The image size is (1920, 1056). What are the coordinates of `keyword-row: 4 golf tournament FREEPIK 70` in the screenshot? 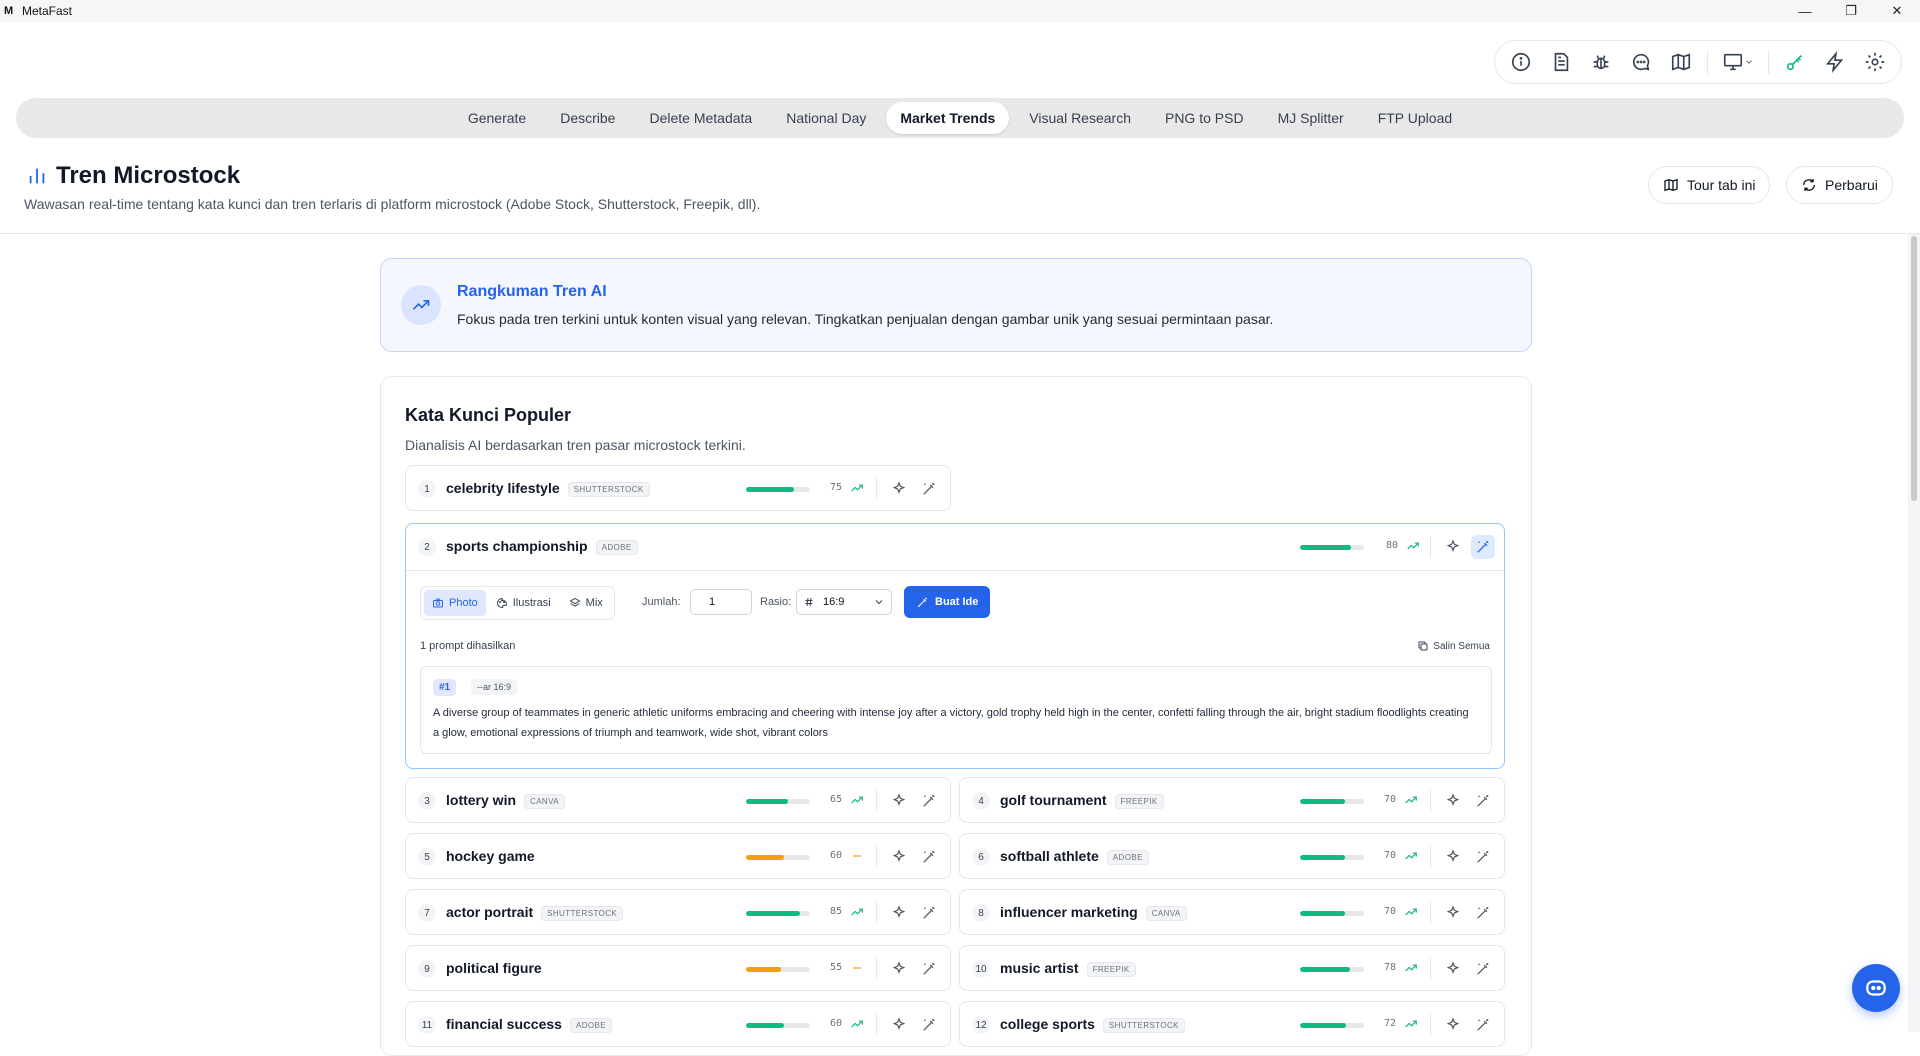 It's located at (1232, 800).